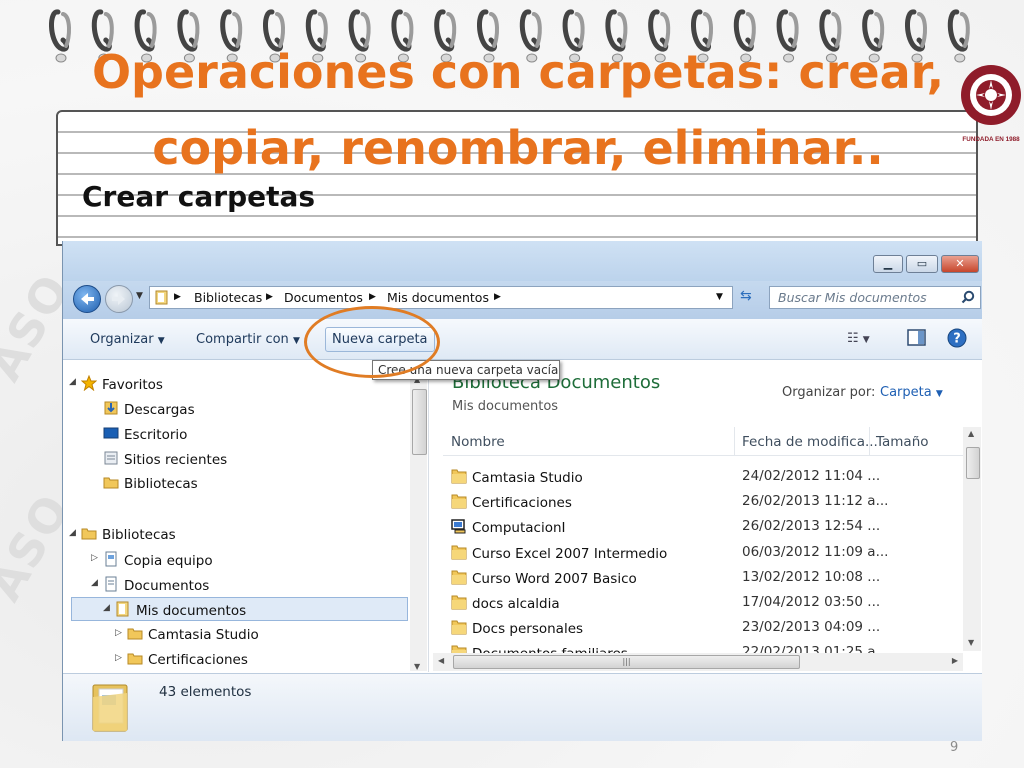  What do you see at coordinates (459, 528) in the screenshot?
I see `computer-folder-icon` at bounding box center [459, 528].